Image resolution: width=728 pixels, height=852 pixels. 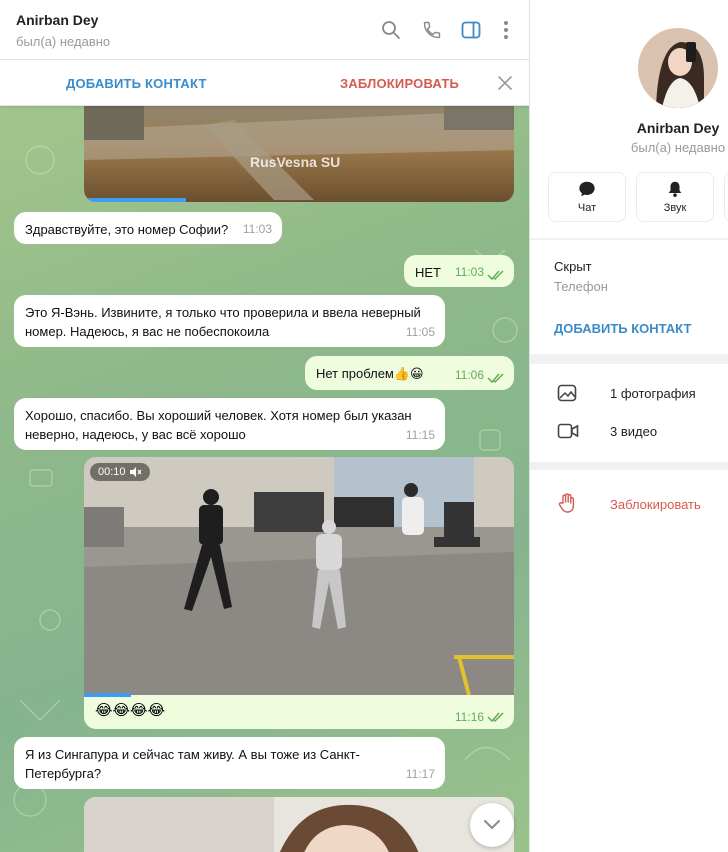 I want to click on chevron-down-icon, so click(x=492, y=825).